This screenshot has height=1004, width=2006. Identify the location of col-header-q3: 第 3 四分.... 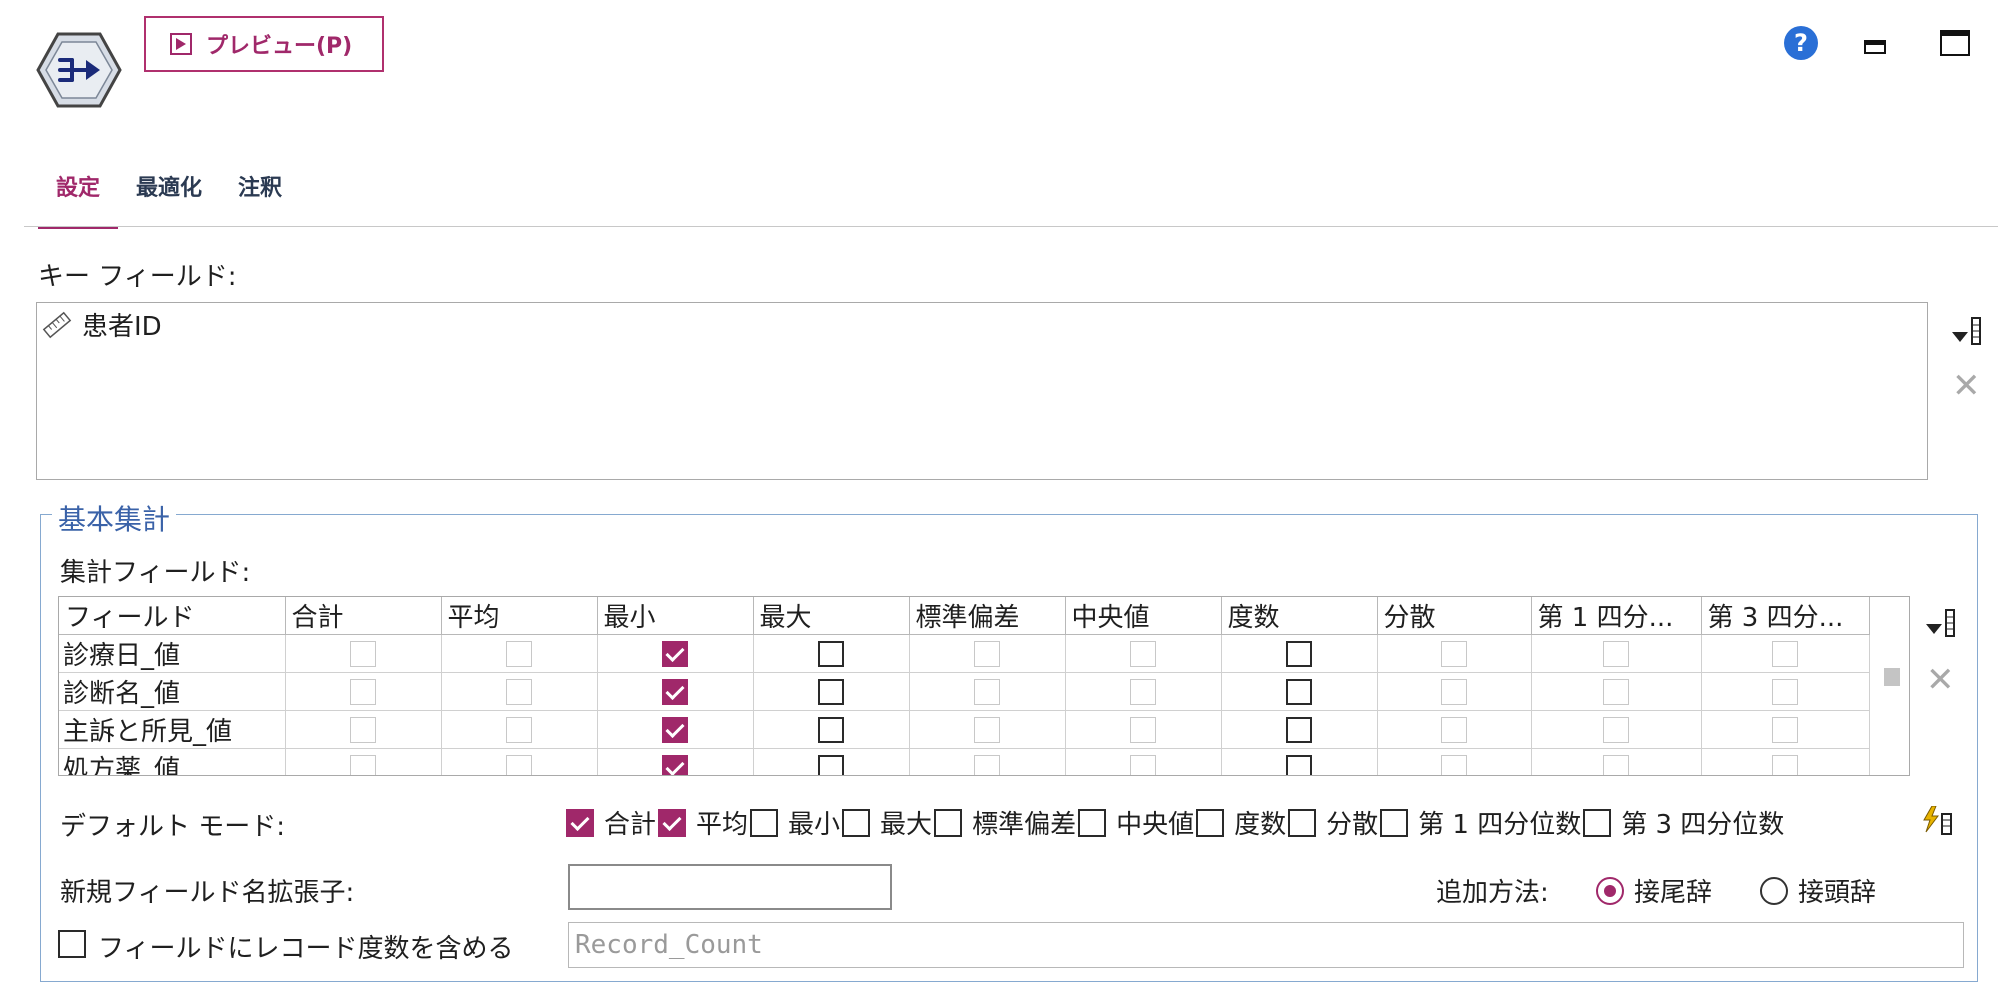
(1785, 616).